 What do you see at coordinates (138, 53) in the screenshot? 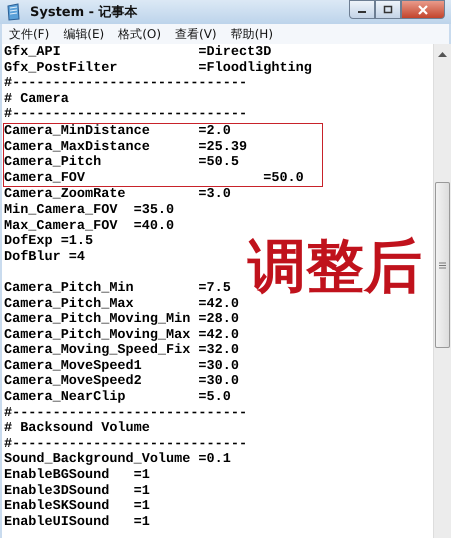
I see `text-line: Gfx_API =Direct3D` at bounding box center [138, 53].